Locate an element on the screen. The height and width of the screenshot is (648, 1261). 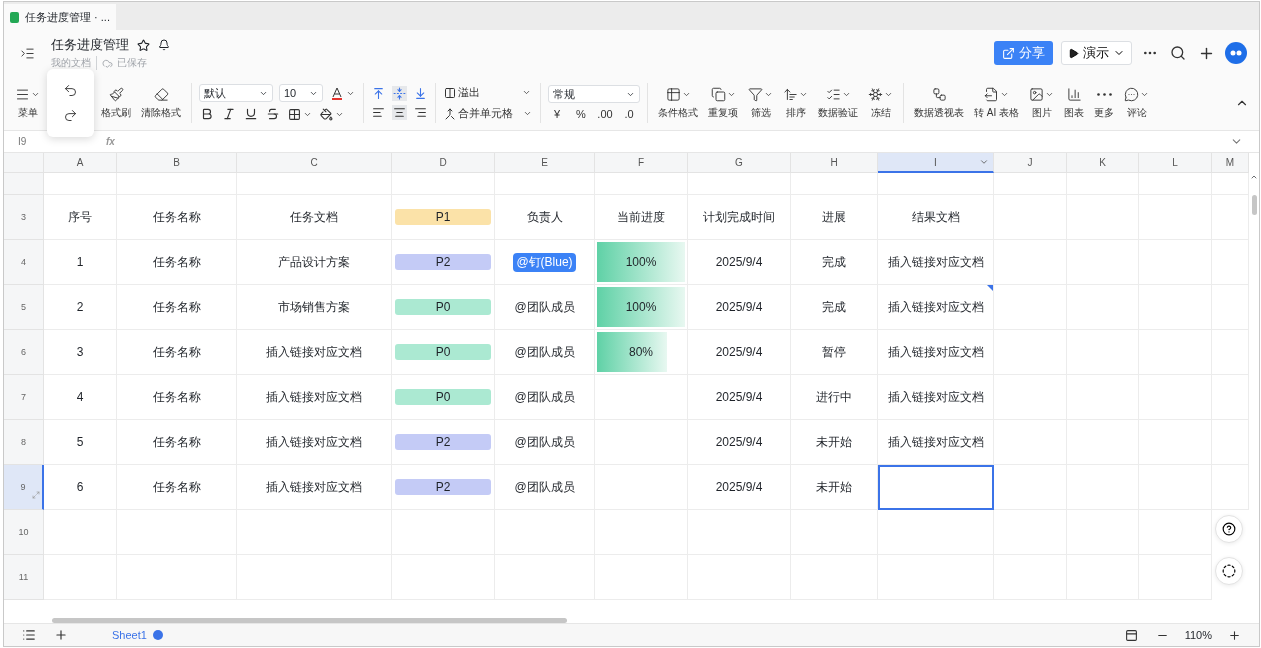
row-header: 4 is located at coordinates (24, 262).